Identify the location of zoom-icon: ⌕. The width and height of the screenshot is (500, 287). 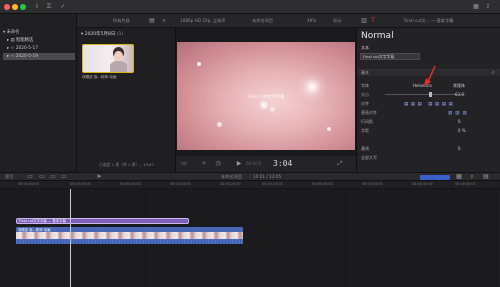
(472, 177).